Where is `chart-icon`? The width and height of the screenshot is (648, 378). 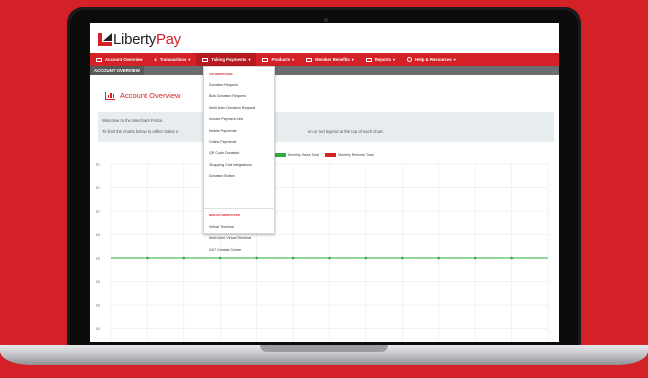
chart-icon is located at coordinates (99, 59).